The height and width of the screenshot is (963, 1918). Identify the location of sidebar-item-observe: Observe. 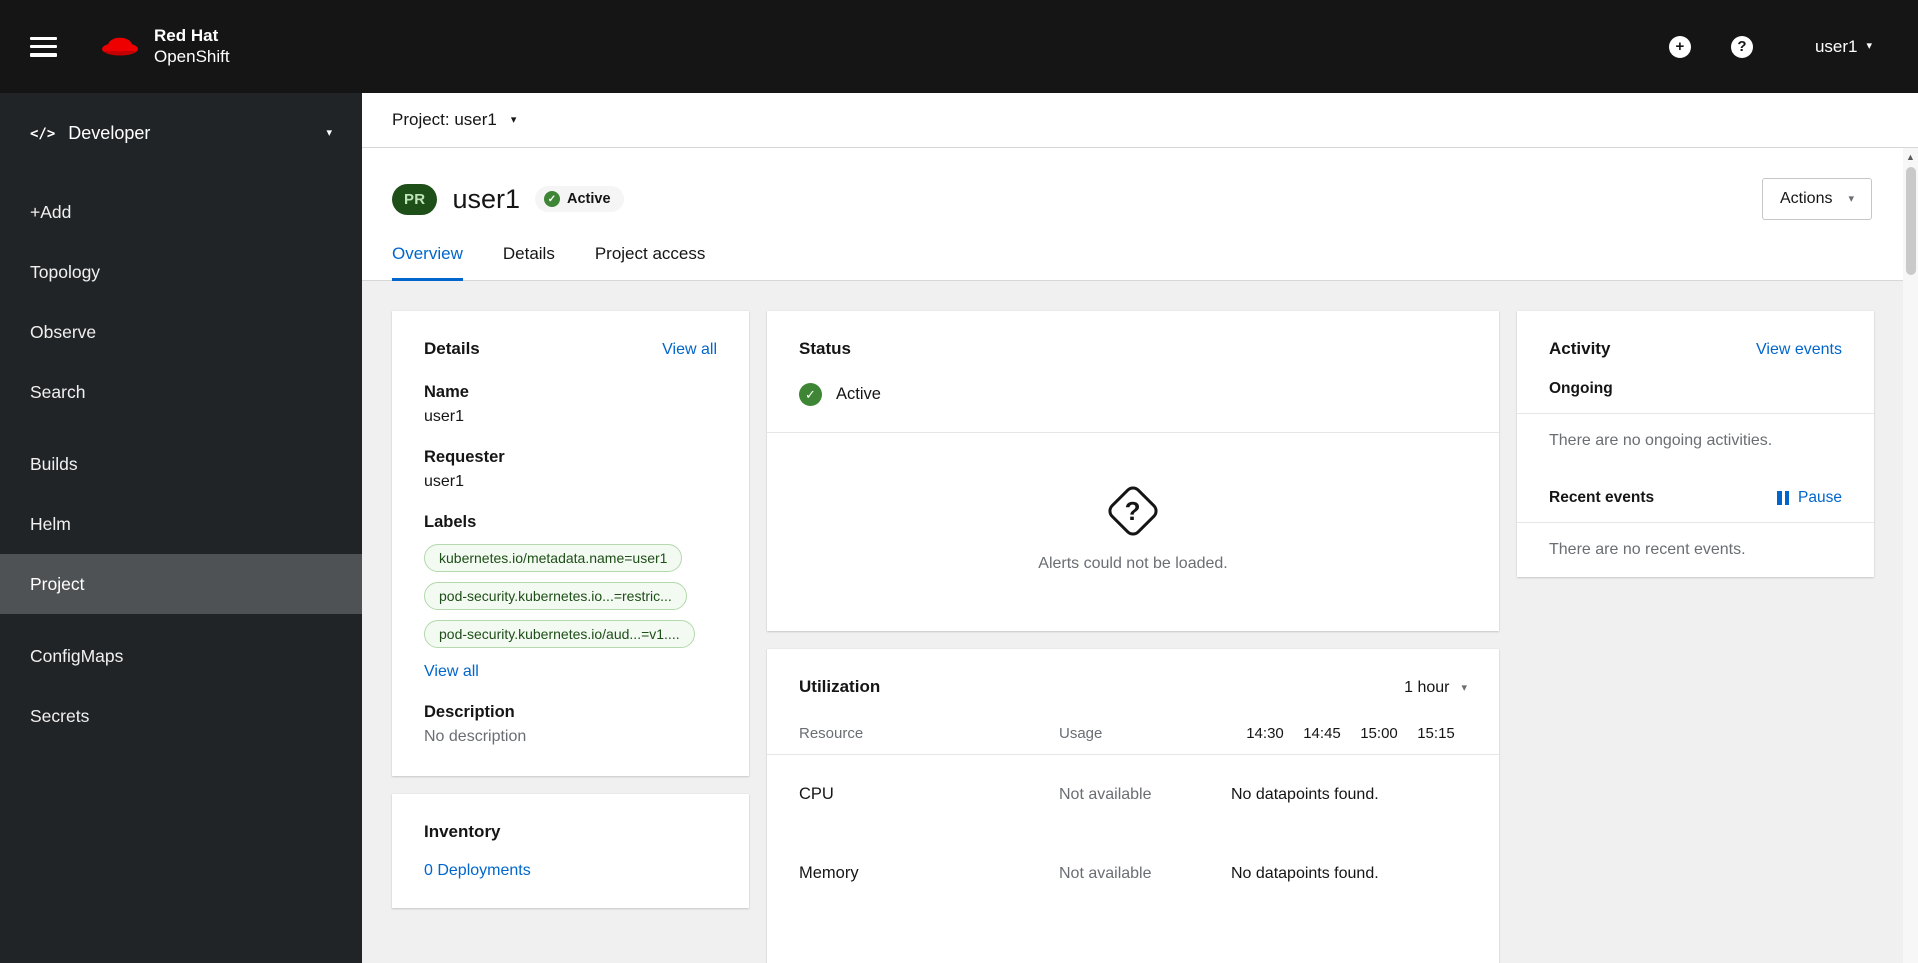
(181, 332).